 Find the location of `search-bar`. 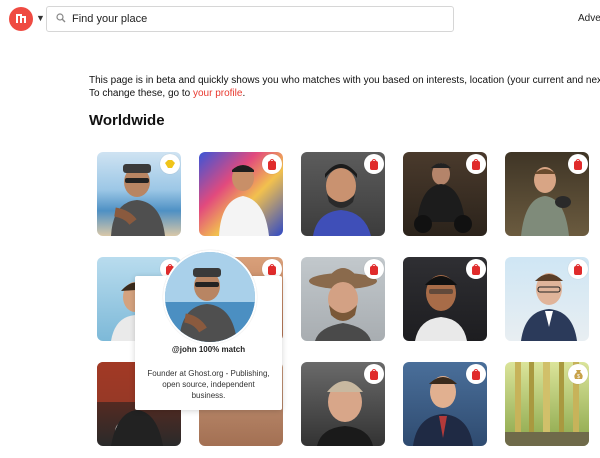

search-bar is located at coordinates (250, 19).